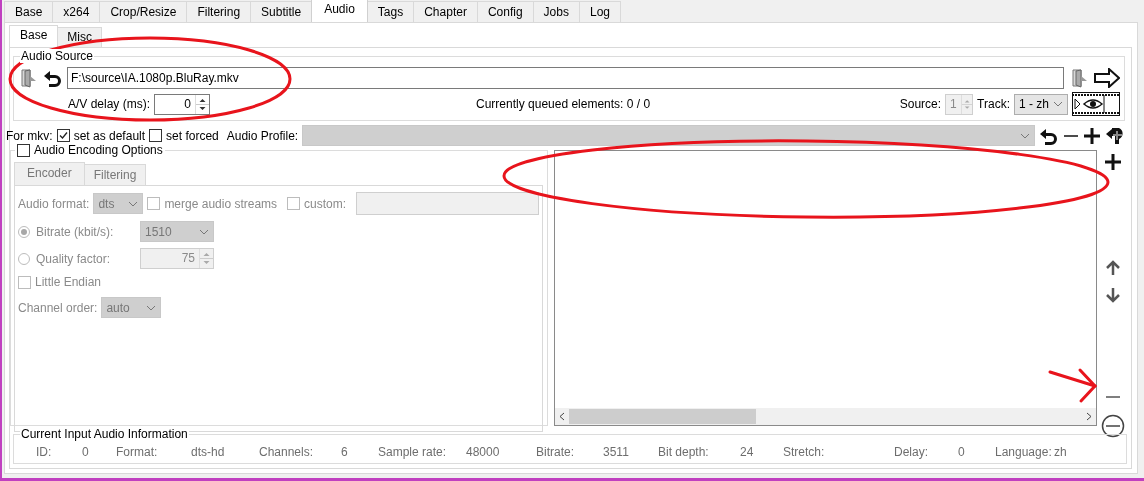 The image size is (1144, 481). What do you see at coordinates (192, 135) in the screenshot?
I see `checkbox-label: set forced` at bounding box center [192, 135].